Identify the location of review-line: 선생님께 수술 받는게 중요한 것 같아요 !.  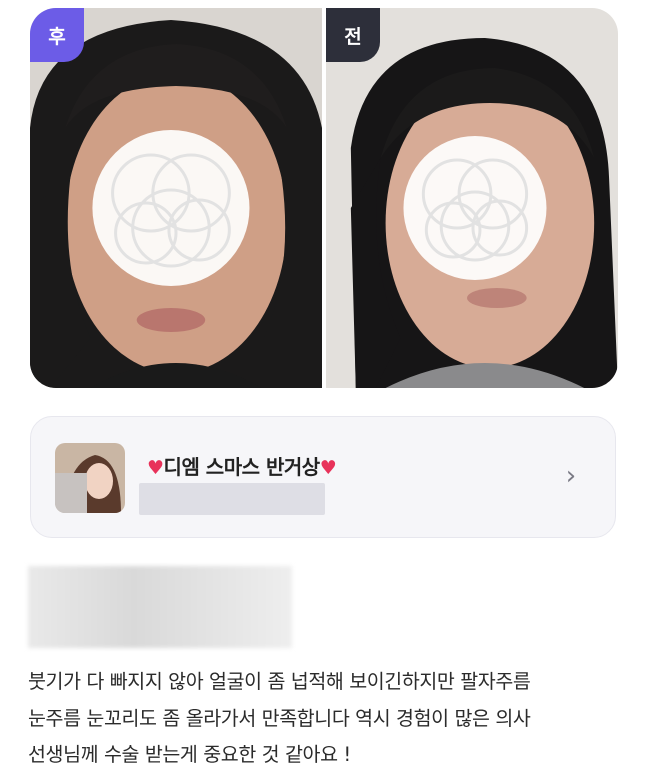
(189, 754).